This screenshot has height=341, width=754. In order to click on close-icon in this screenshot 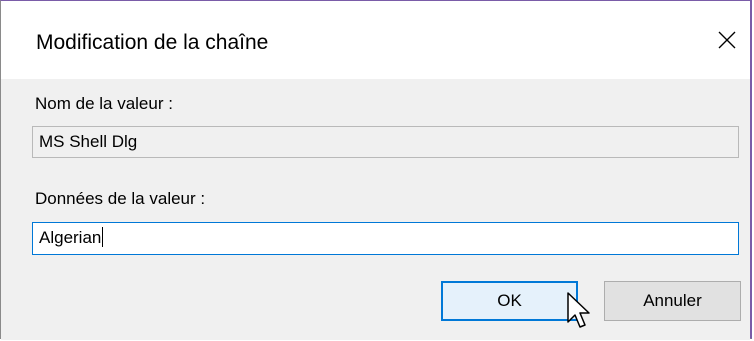, I will do `click(727, 40)`.